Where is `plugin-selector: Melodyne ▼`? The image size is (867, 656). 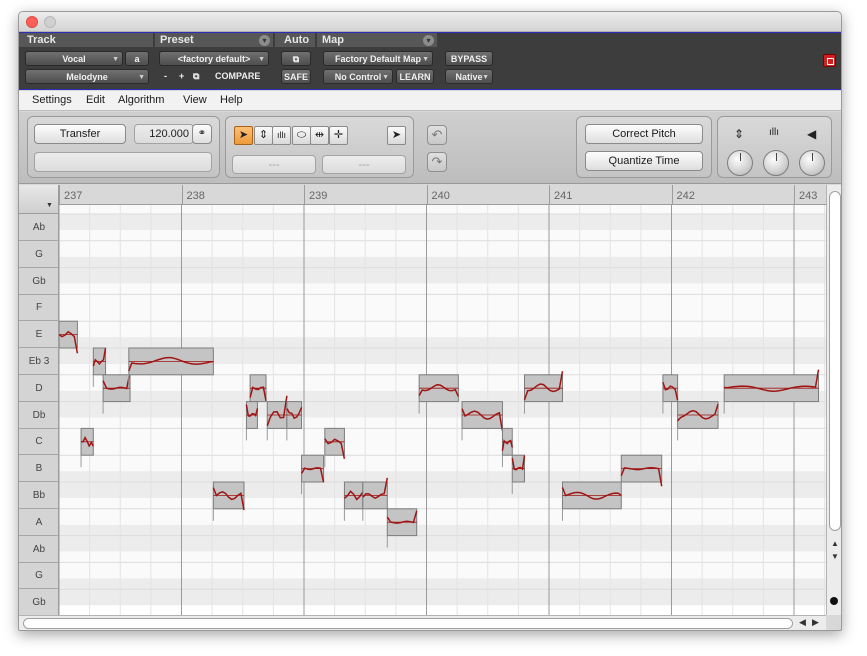
plugin-selector: Melodyne ▼ is located at coordinates (87, 76).